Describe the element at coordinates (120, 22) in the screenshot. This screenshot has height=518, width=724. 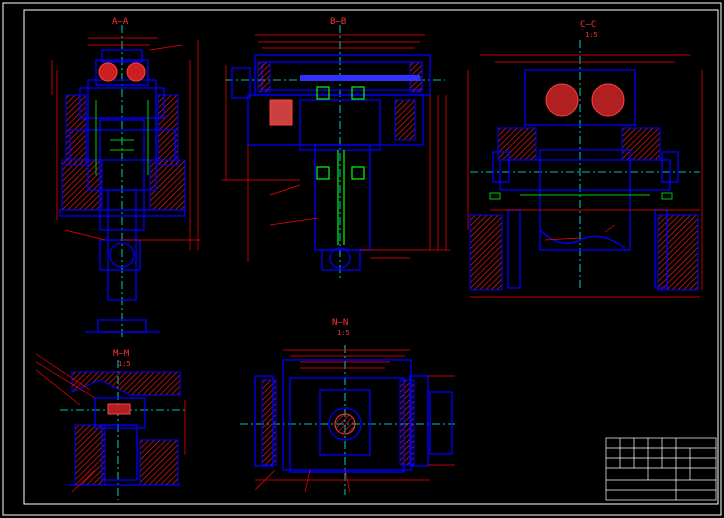
I see `view-aa-title: A—A` at that location.